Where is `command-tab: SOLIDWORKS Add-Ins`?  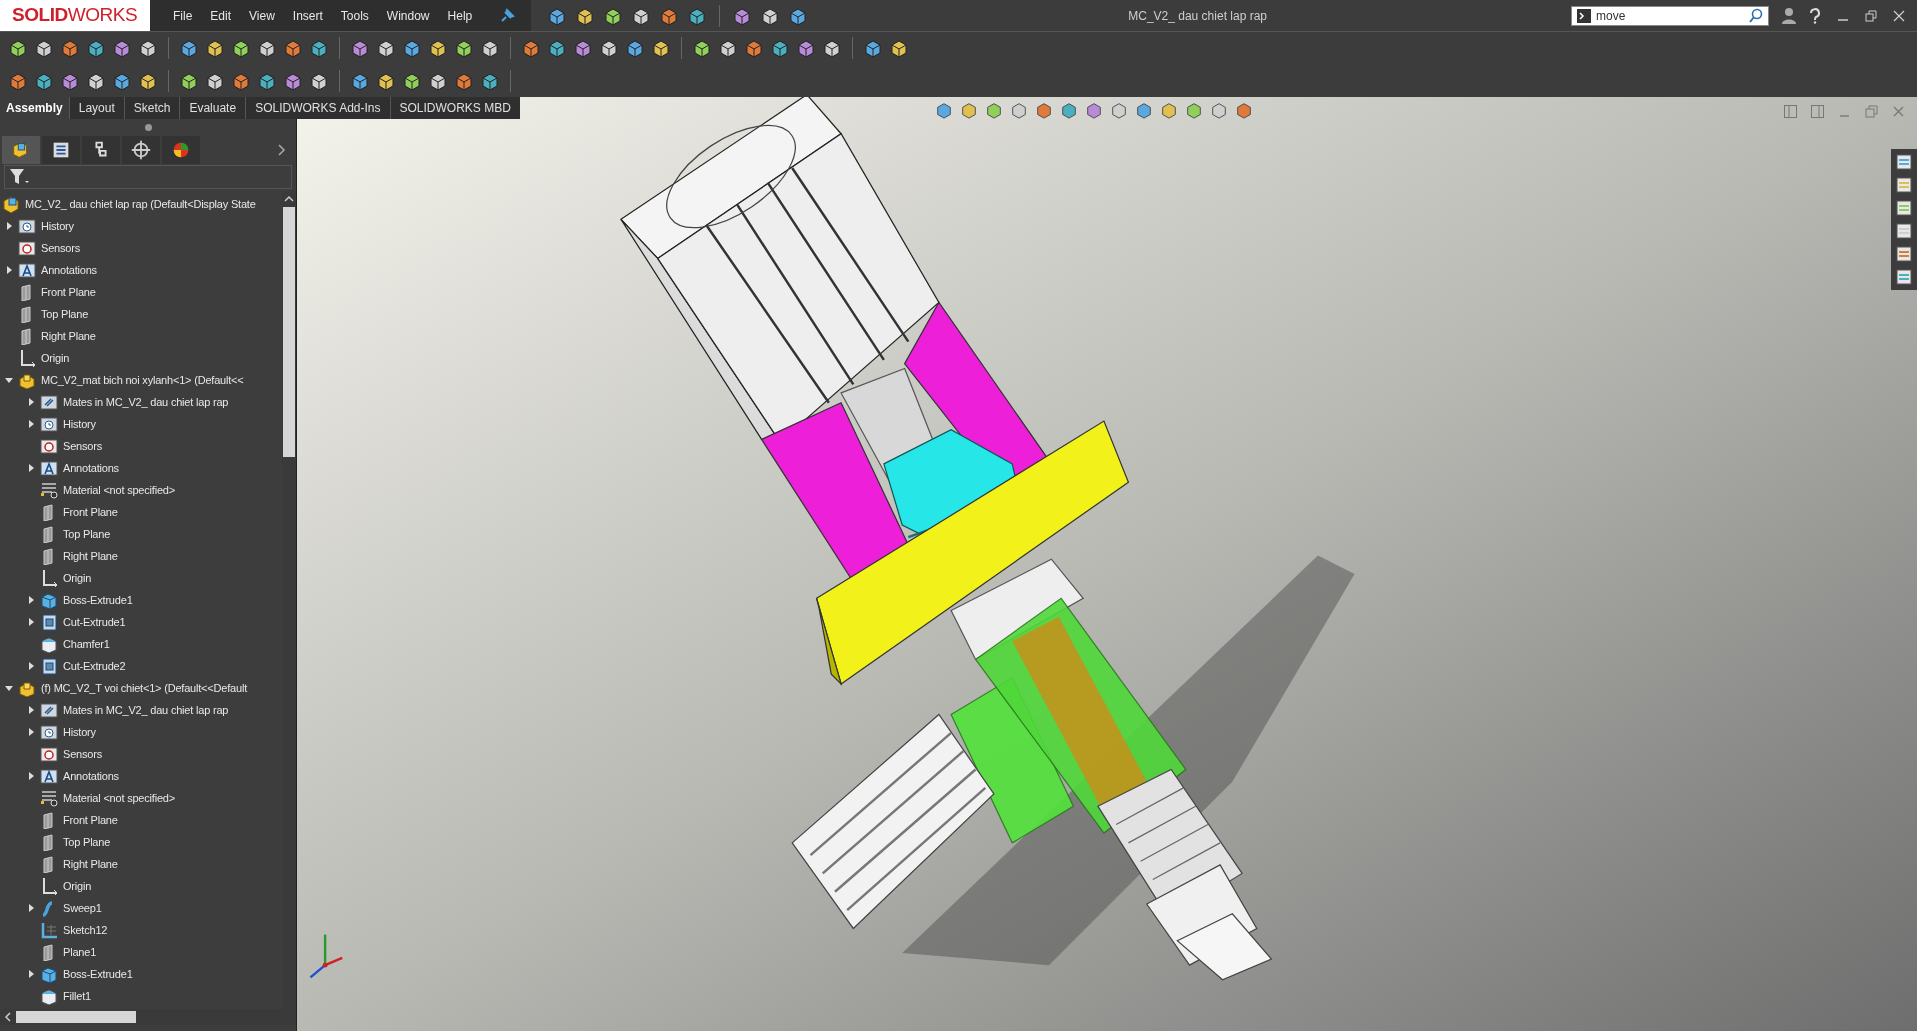 command-tab: SOLIDWORKS Add-Ins is located at coordinates (317, 108).